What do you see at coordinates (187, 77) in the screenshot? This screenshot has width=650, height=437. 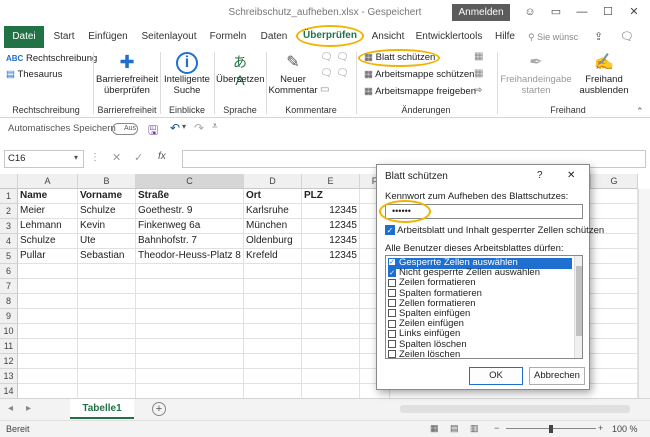 I see `smart-lookup-button: i Intelligente Suche` at bounding box center [187, 77].